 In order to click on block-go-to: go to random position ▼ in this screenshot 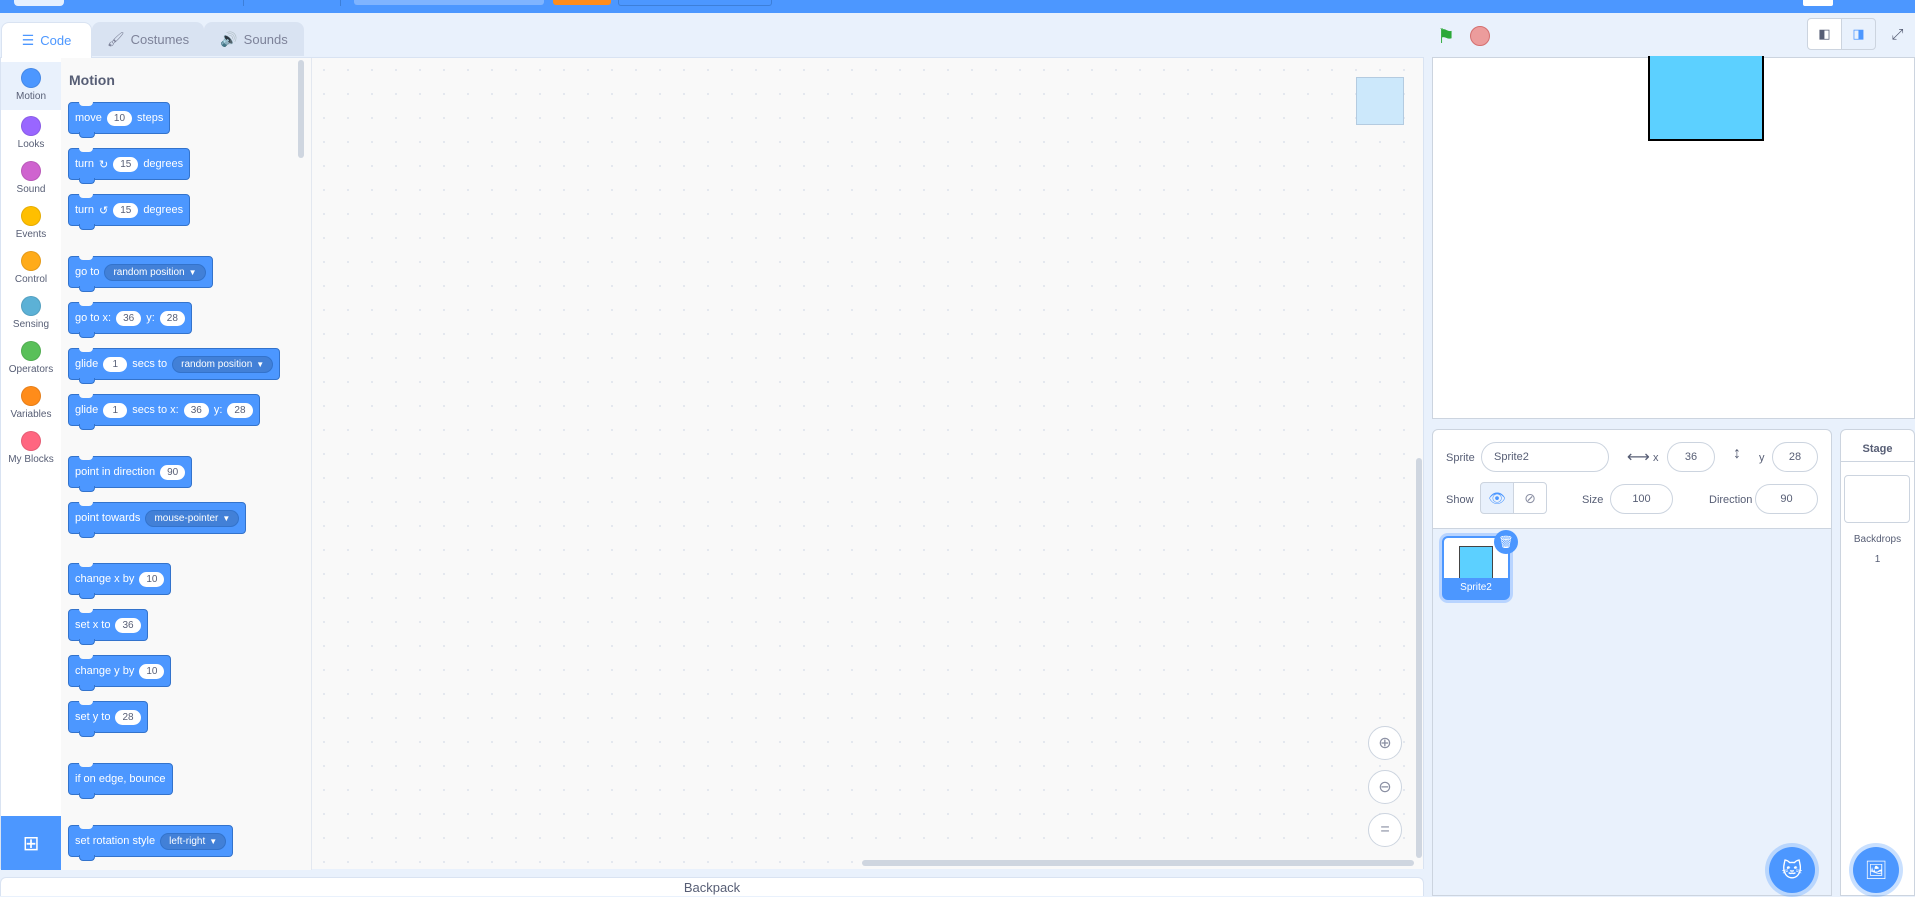, I will do `click(140, 274)`.